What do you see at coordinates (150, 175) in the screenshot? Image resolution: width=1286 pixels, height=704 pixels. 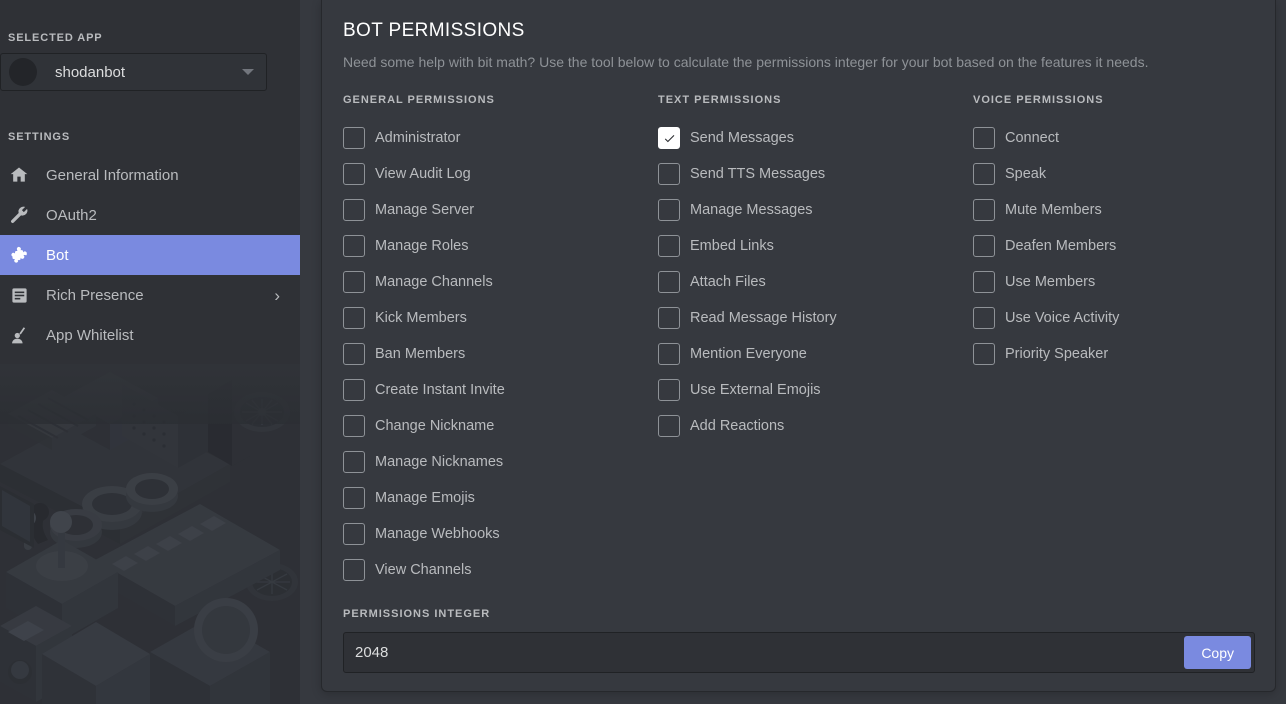 I see `sidebar-item-general-information: General Information` at bounding box center [150, 175].